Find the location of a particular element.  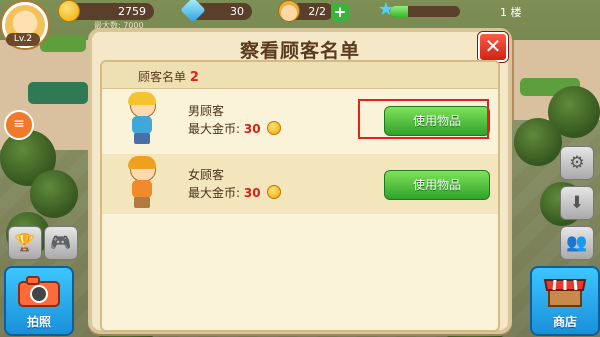

level-badge: Lv.2 is located at coordinates (23, 39).